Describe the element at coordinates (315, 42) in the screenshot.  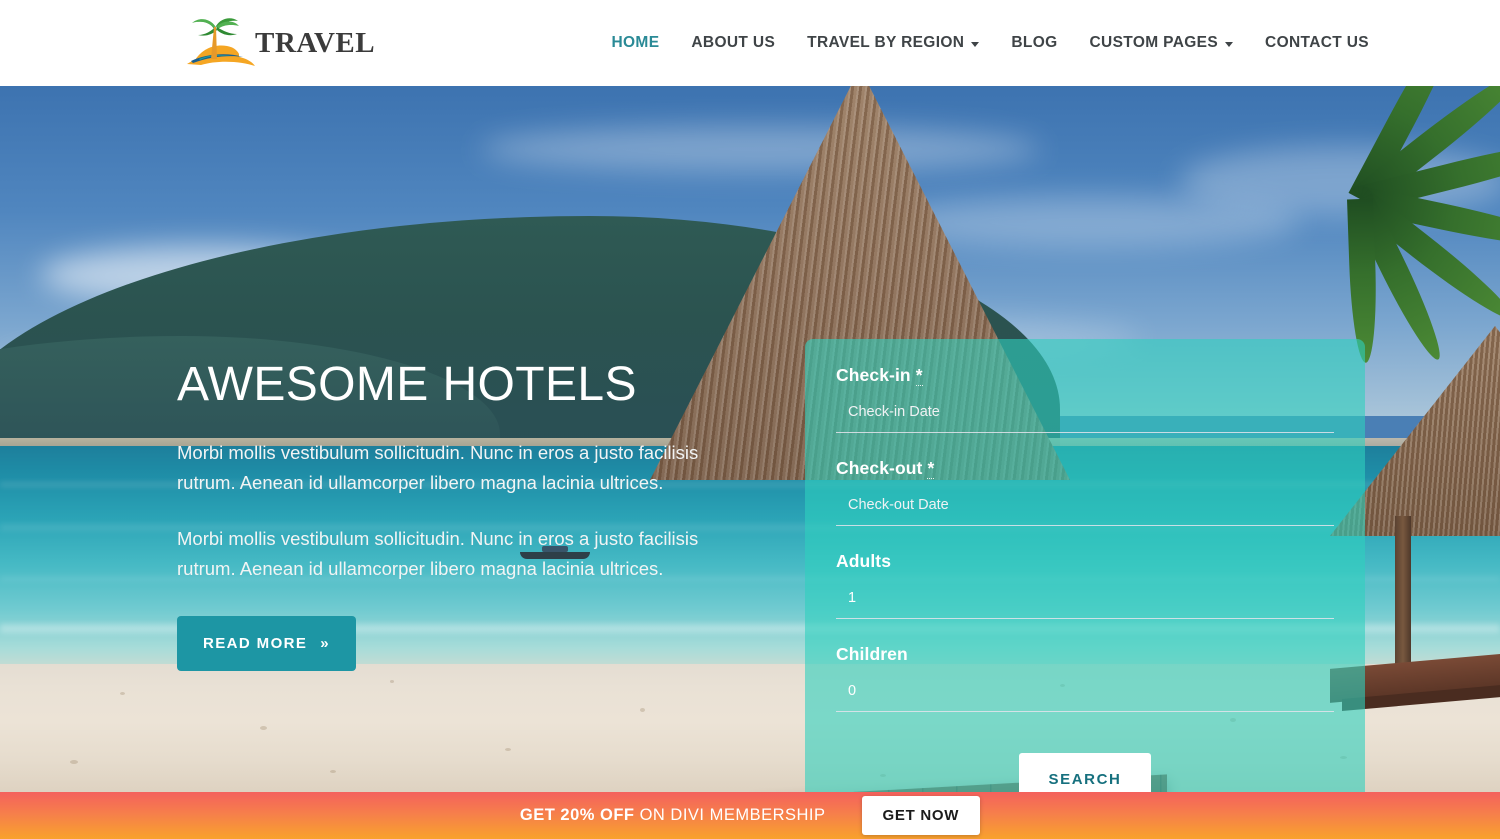
I see `logo-text: TRAVEL` at that location.